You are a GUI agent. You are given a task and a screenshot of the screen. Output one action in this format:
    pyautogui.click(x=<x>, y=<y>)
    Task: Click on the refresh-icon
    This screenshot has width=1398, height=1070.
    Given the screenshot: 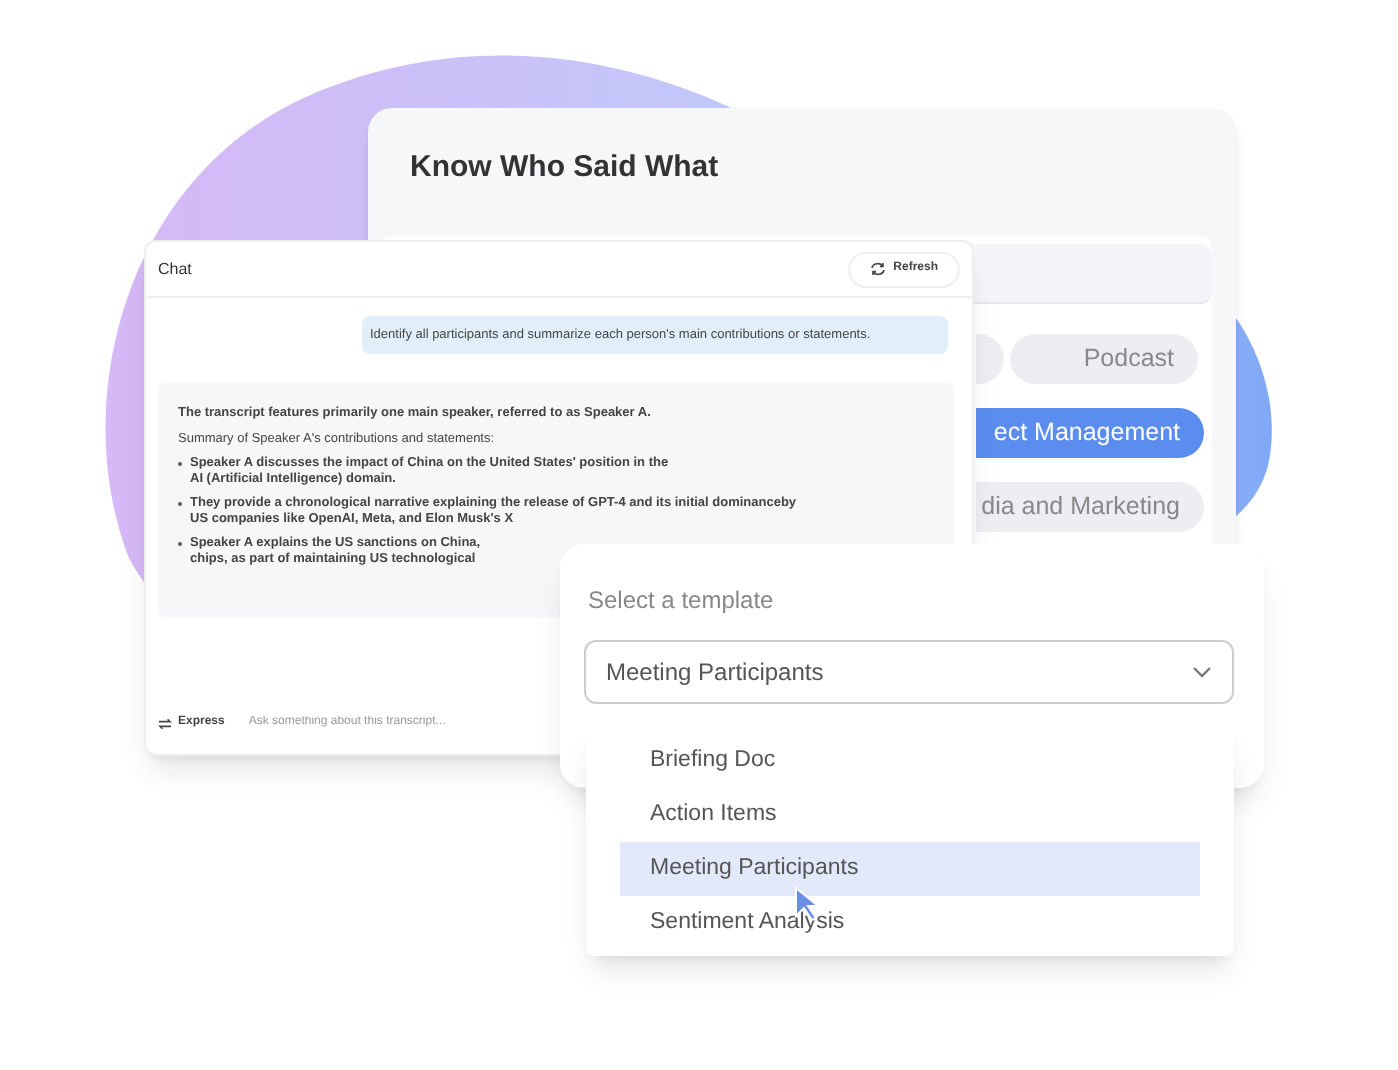 What is the action you would take?
    pyautogui.click(x=877, y=269)
    